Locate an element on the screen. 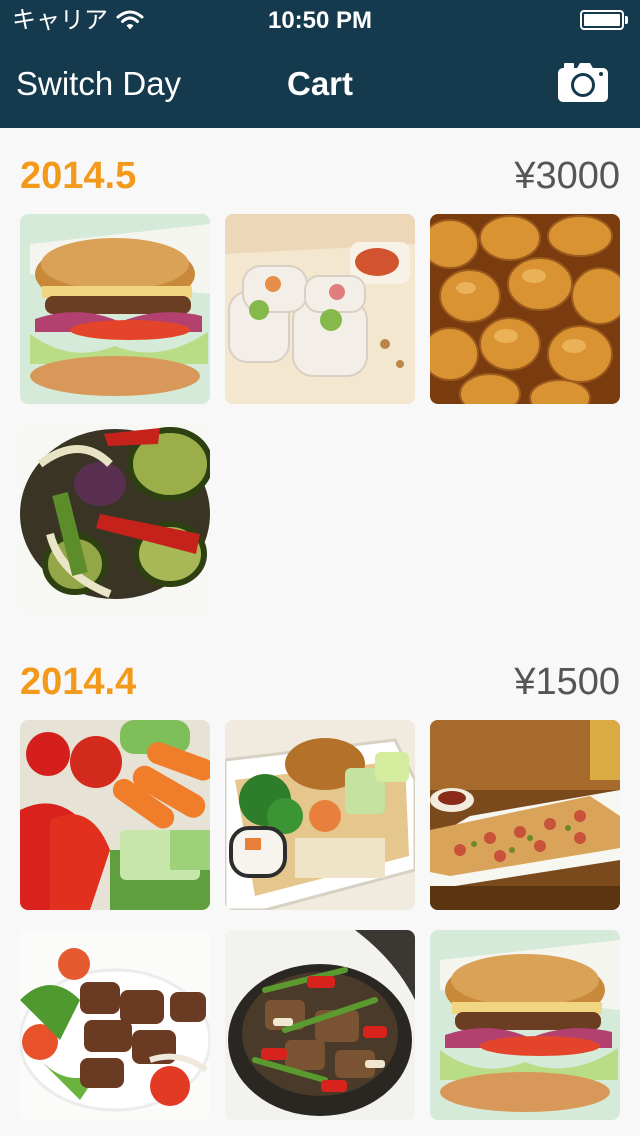  bread-rolls-photo is located at coordinates (525, 309).